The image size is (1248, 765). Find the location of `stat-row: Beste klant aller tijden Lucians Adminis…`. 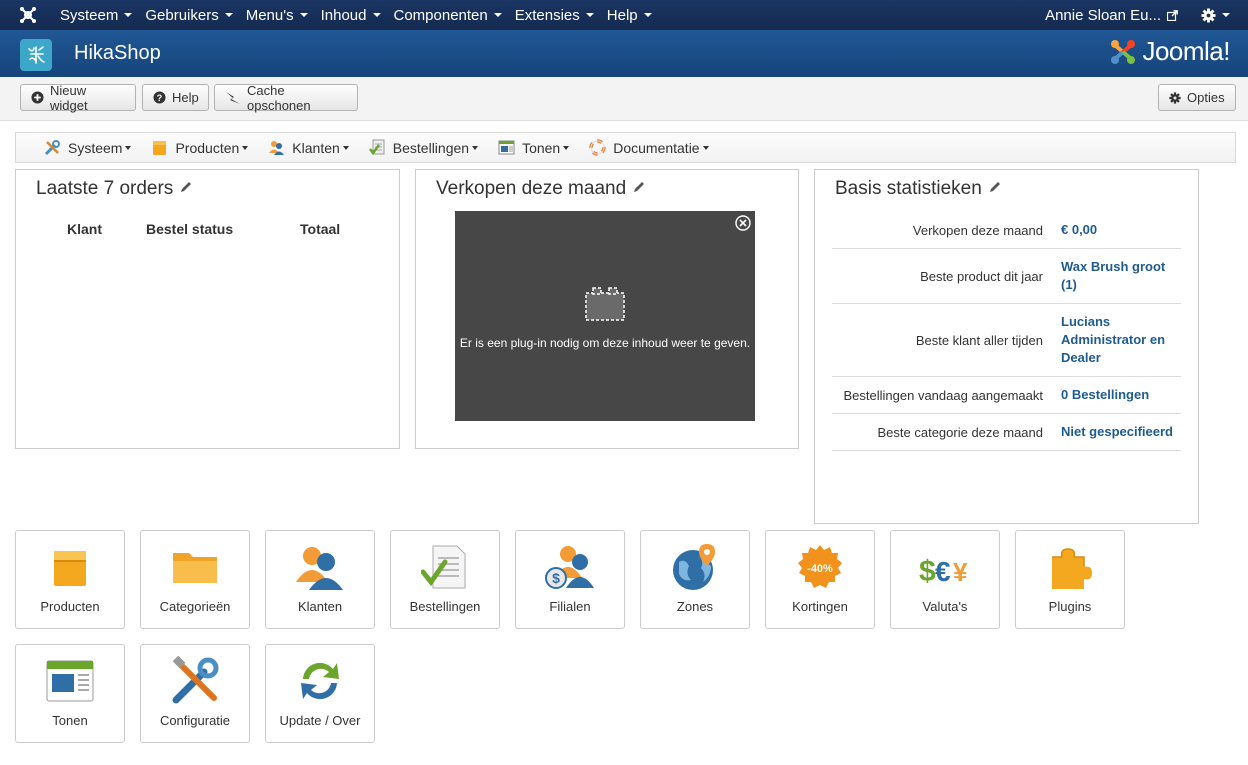

stat-row: Beste klant aller tijden Lucians Adminis… is located at coordinates (1006, 340).